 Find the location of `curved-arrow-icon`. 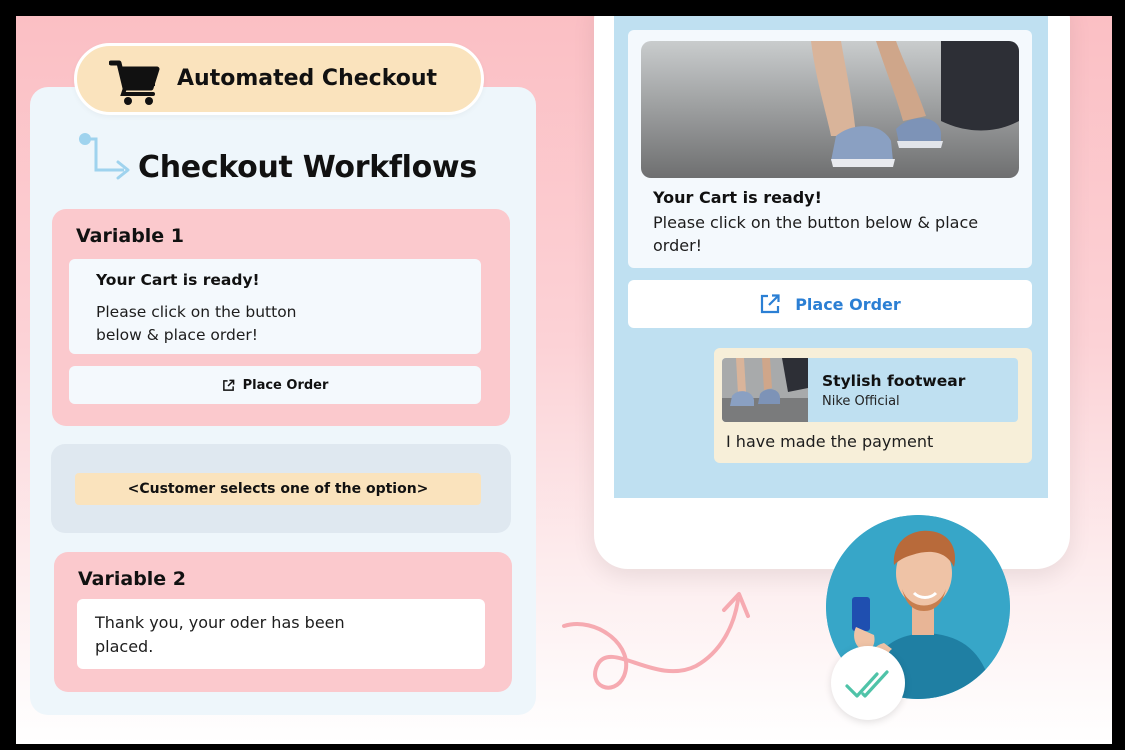

curved-arrow-icon is located at coordinates (656, 641).